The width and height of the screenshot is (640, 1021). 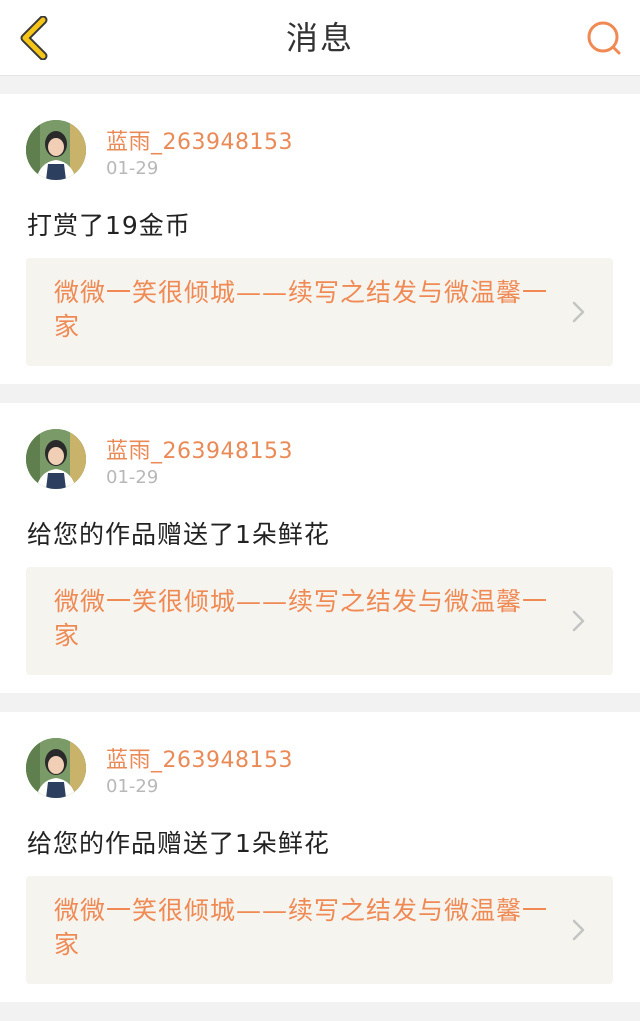 I want to click on top-bar: 消息, so click(x=320, y=38).